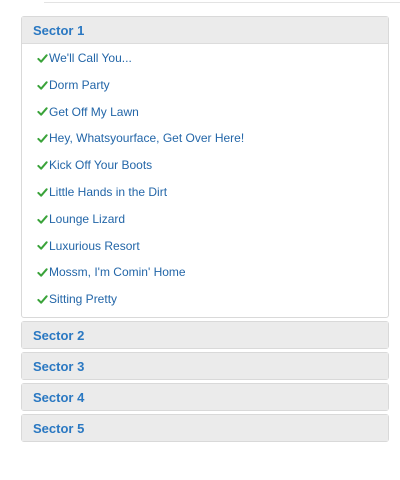 The height and width of the screenshot is (480, 400). I want to click on list-item: Mossm, I'm Comin' Home, so click(205, 272).